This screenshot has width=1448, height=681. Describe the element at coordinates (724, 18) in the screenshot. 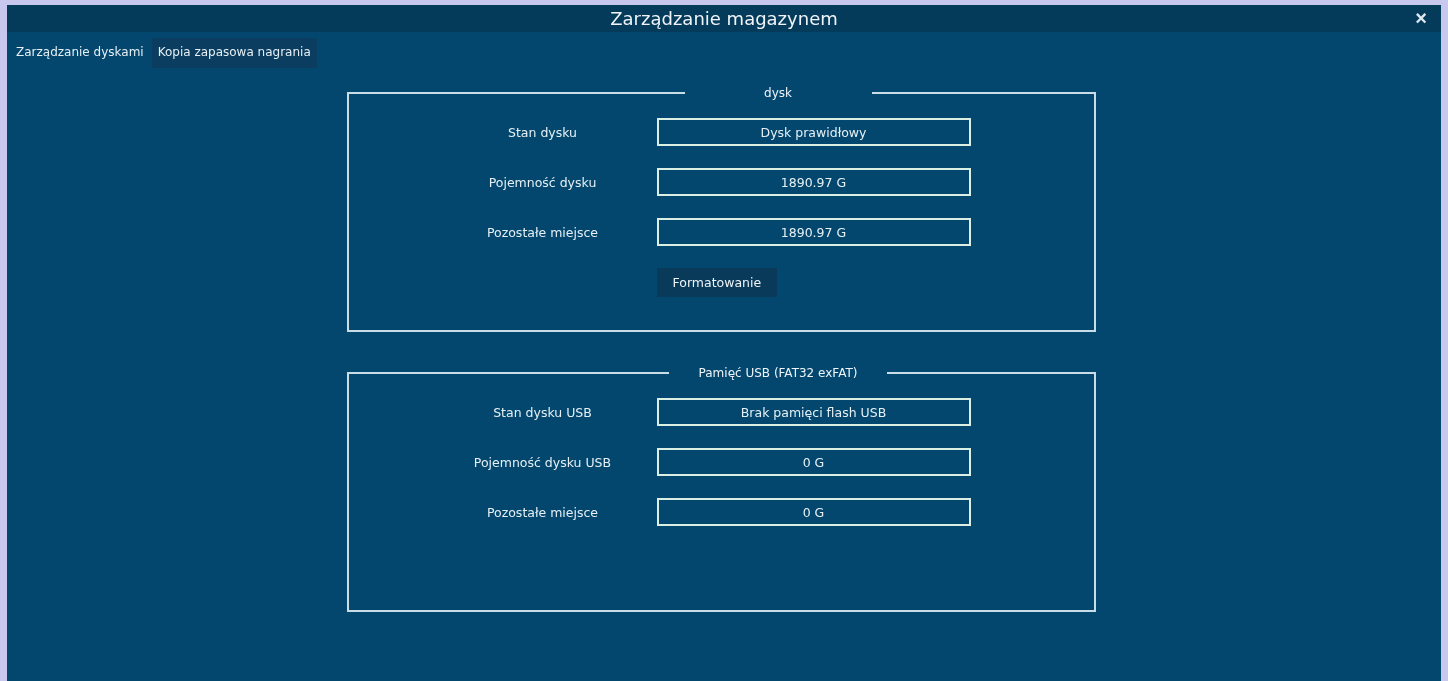

I see `window-title: Zarządzanie magazynem` at that location.